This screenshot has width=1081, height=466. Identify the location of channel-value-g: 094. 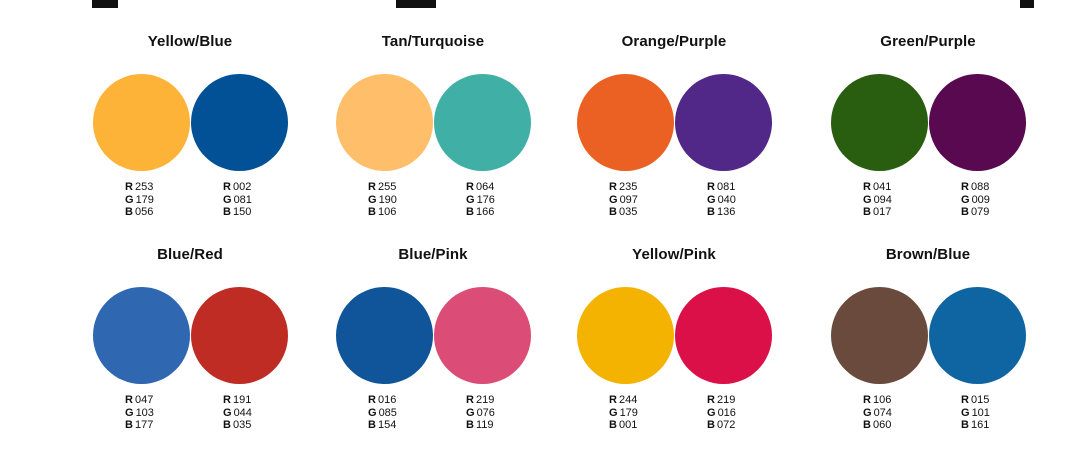
(882, 199).